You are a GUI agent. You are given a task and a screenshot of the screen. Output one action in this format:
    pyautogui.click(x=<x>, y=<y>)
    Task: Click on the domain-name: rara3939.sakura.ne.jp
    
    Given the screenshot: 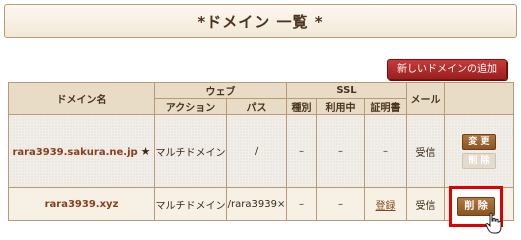 What is the action you would take?
    pyautogui.click(x=74, y=152)
    